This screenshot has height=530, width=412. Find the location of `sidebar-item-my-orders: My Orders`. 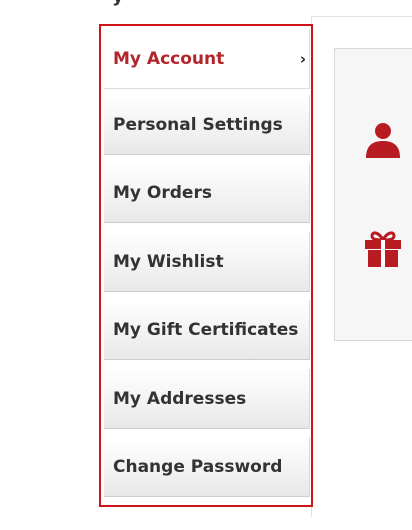

sidebar-item-my-orders: My Orders is located at coordinates (207, 193).